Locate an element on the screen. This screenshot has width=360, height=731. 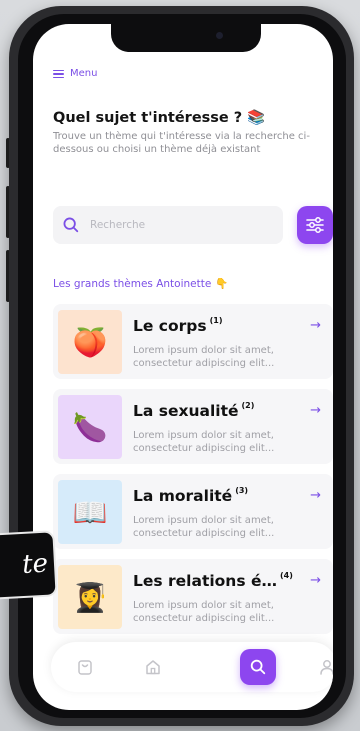
theme-title: La moralité (3) is located at coordinates (191, 495).